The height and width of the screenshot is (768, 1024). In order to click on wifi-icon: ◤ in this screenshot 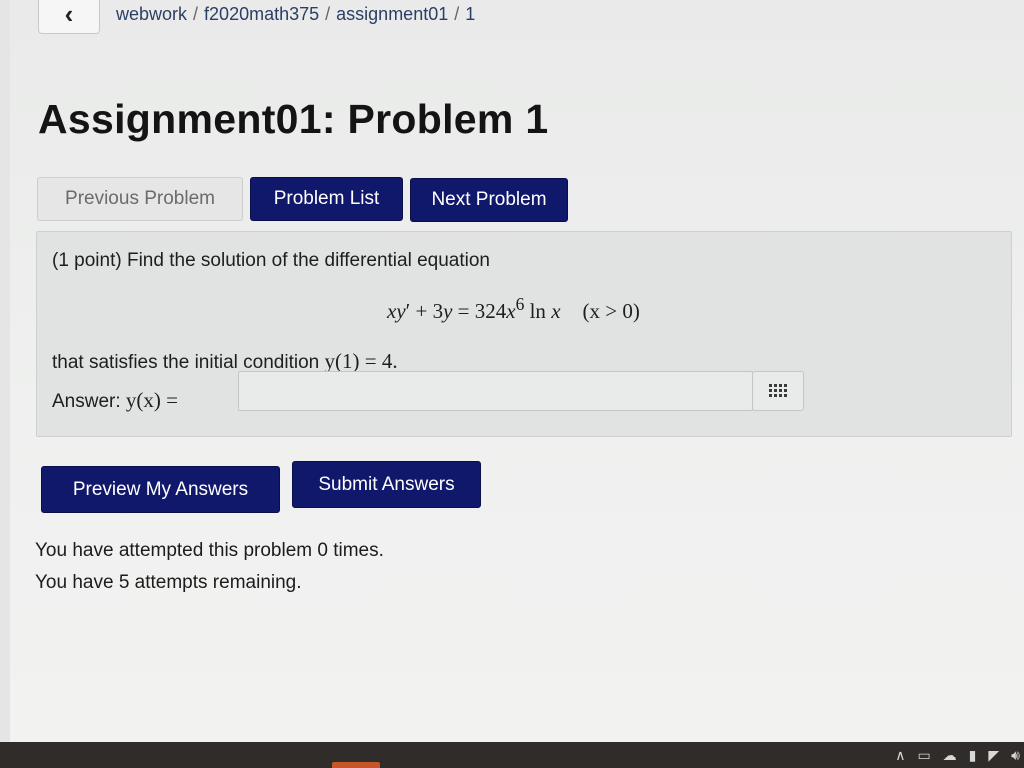, I will do `click(993, 755)`.